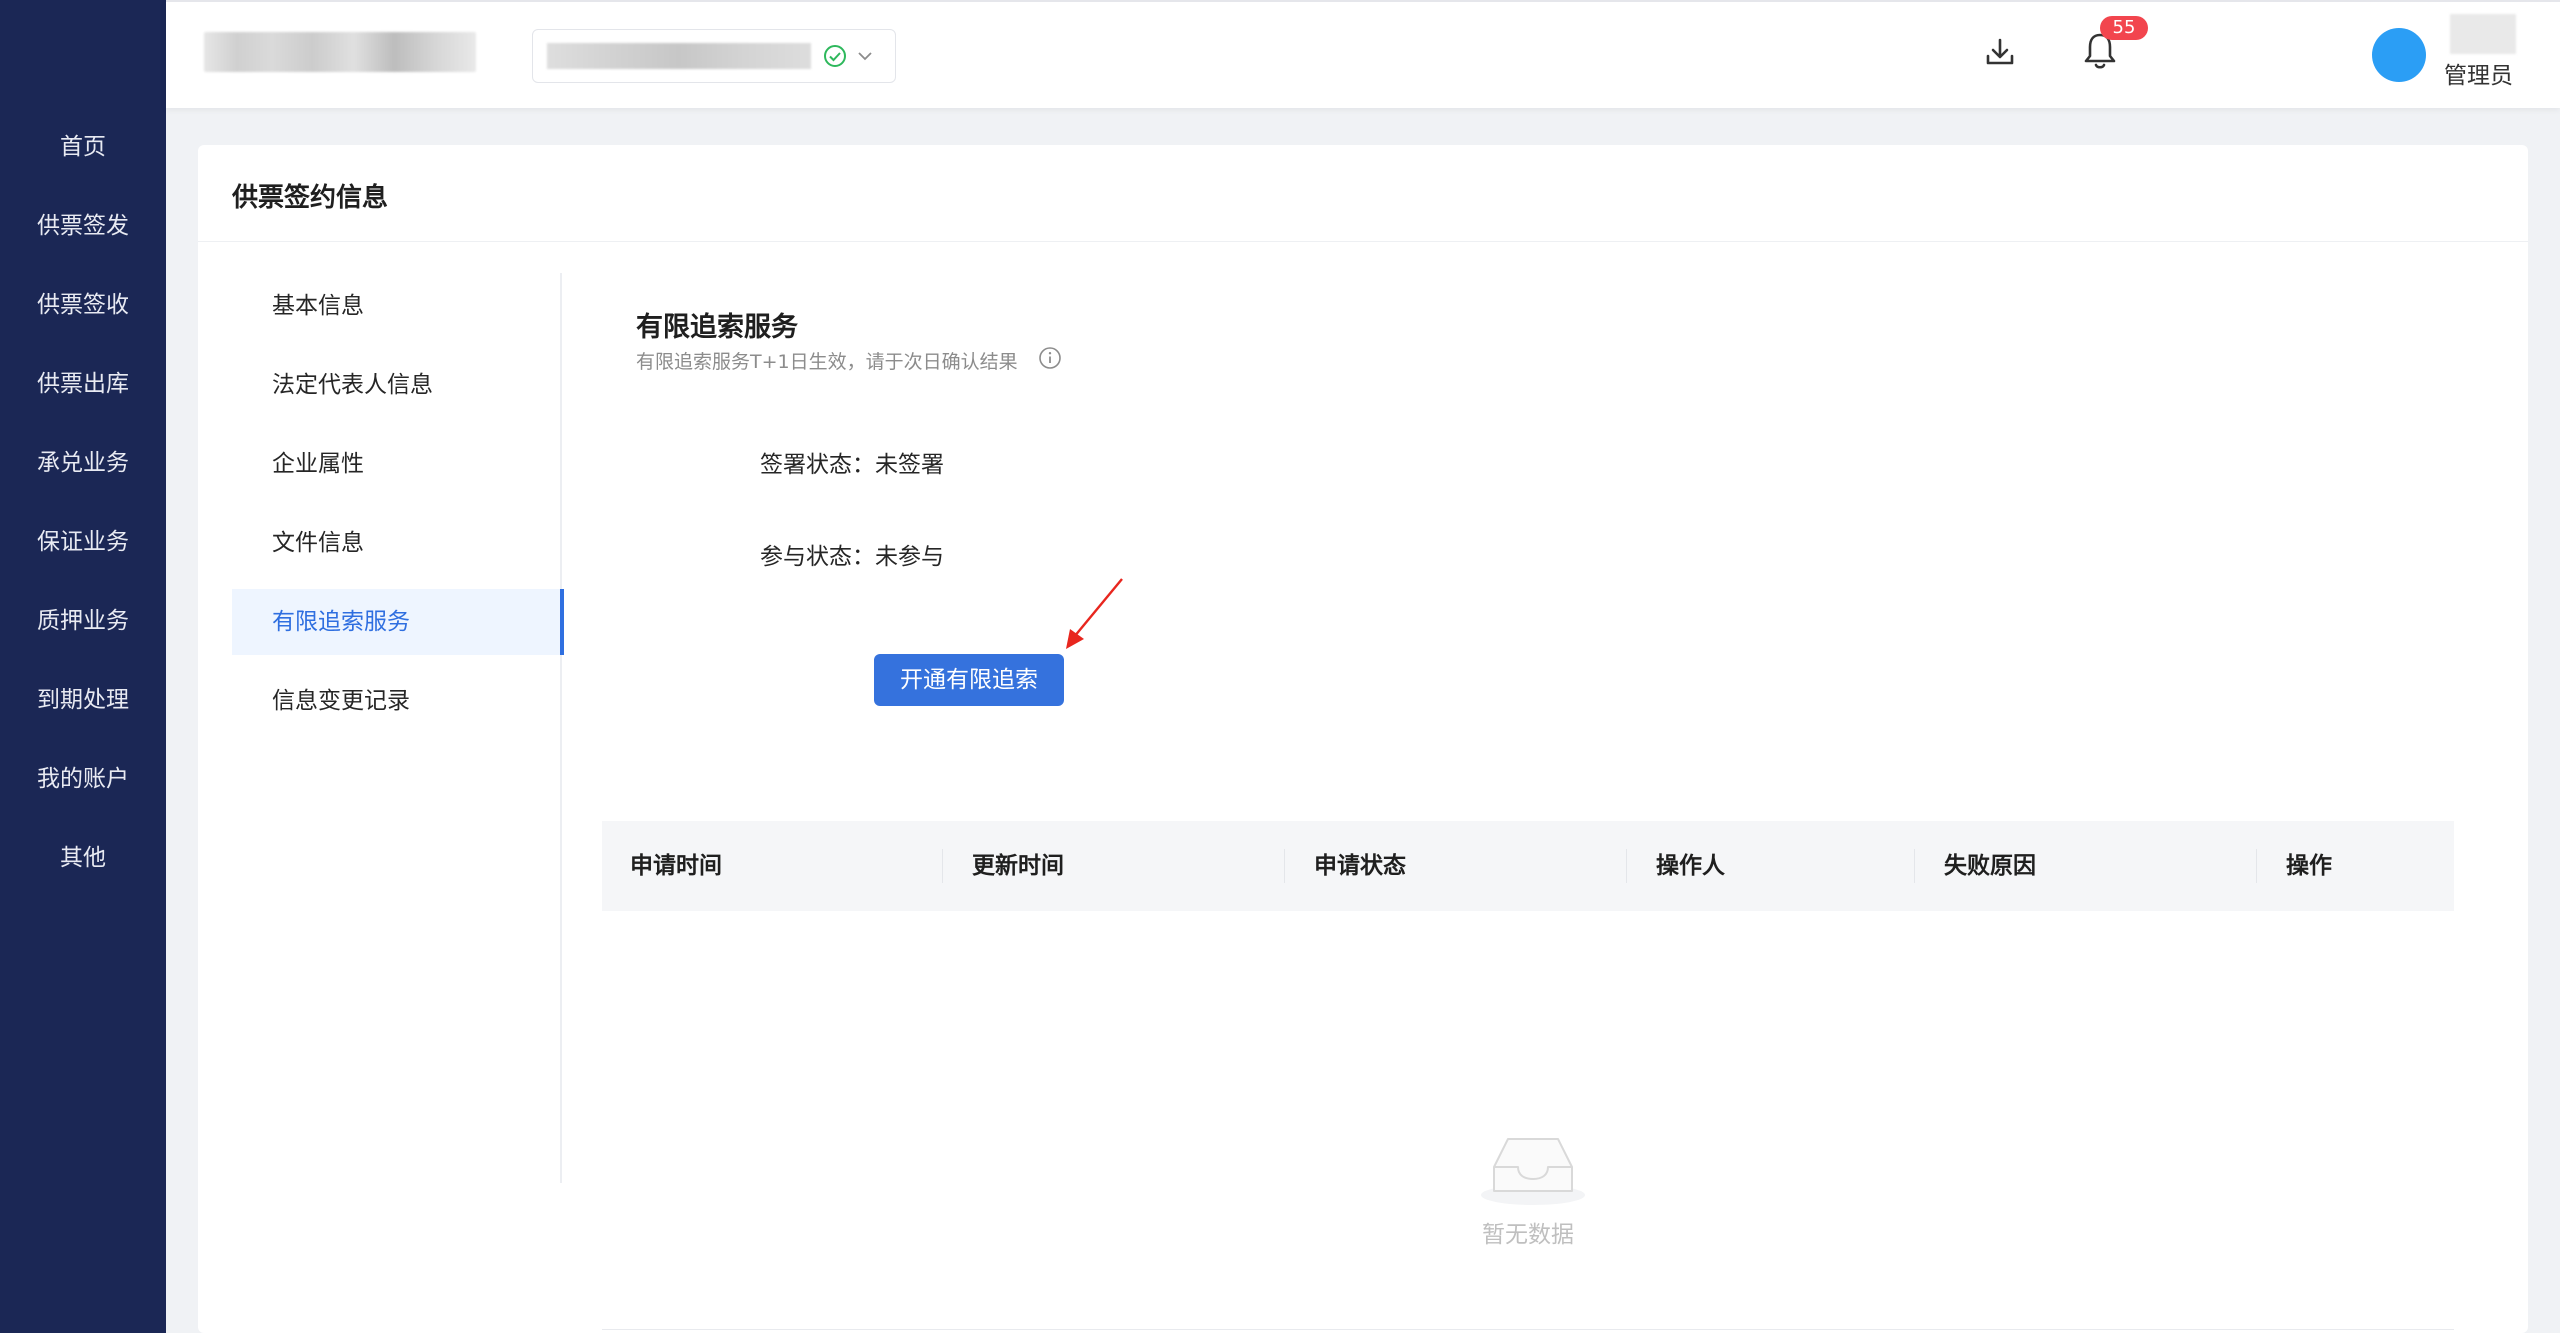 Image resolution: width=2560 pixels, height=1333 pixels. I want to click on annotation-arrow, so click(1094, 613).